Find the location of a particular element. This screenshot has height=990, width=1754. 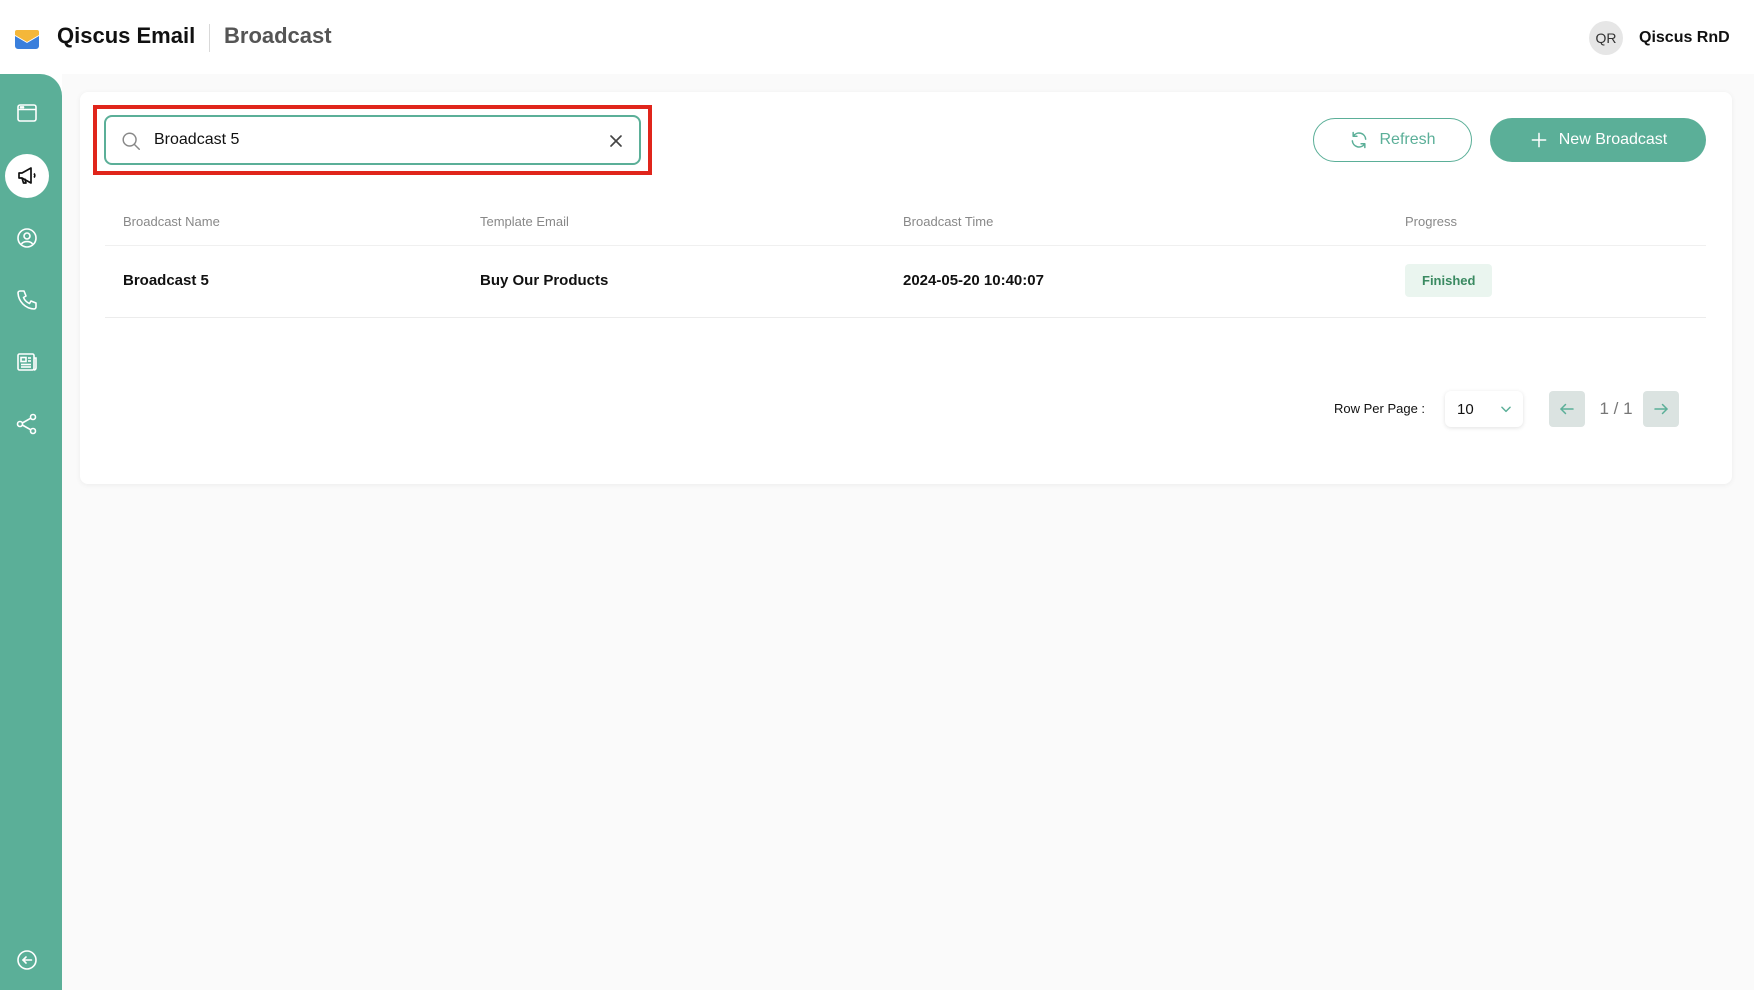

sidebar-item-contacts is located at coordinates (27, 238).